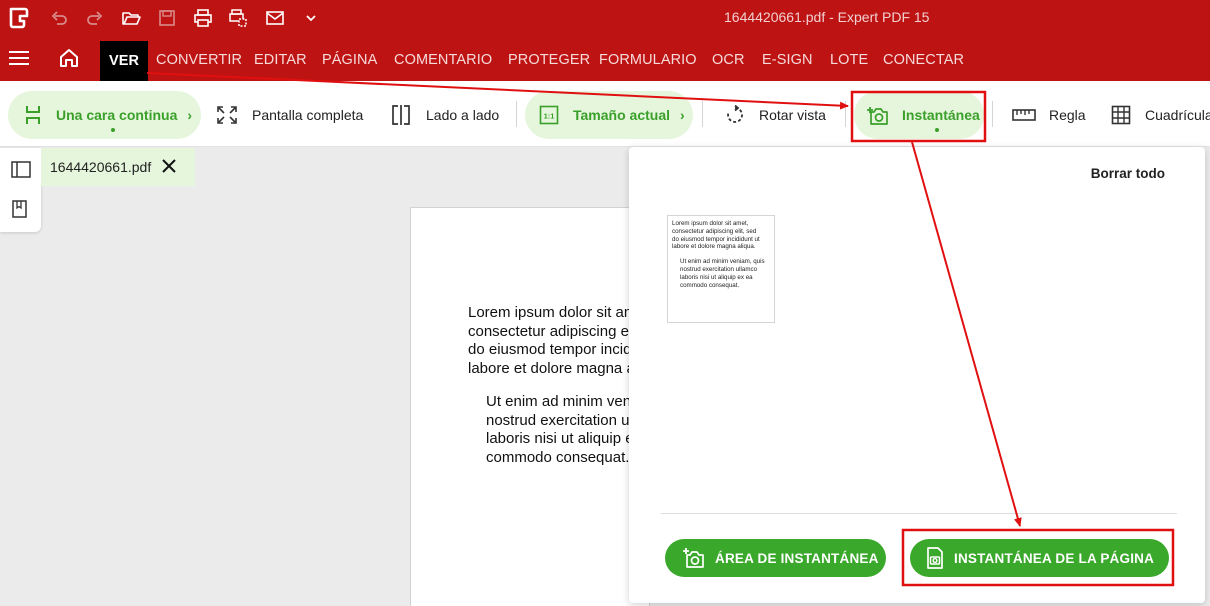 The width and height of the screenshot is (1210, 606). What do you see at coordinates (443, 60) in the screenshot?
I see `menu-comentario: COMENTARIO` at bounding box center [443, 60].